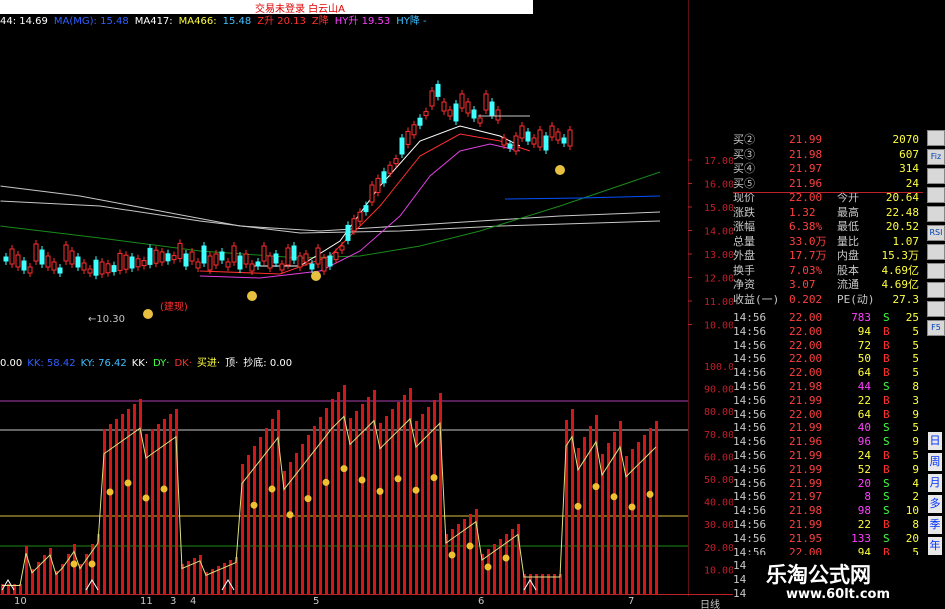 The width and height of the screenshot is (945, 609). What do you see at coordinates (864, 455) in the screenshot?
I see `tick-volume: 24` at bounding box center [864, 455].